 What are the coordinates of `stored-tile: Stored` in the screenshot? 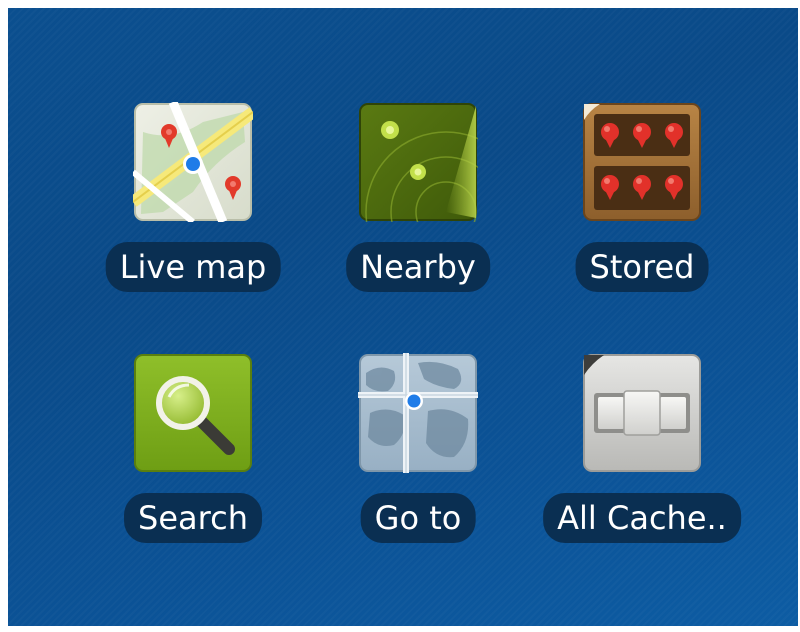 It's located at (642, 207).